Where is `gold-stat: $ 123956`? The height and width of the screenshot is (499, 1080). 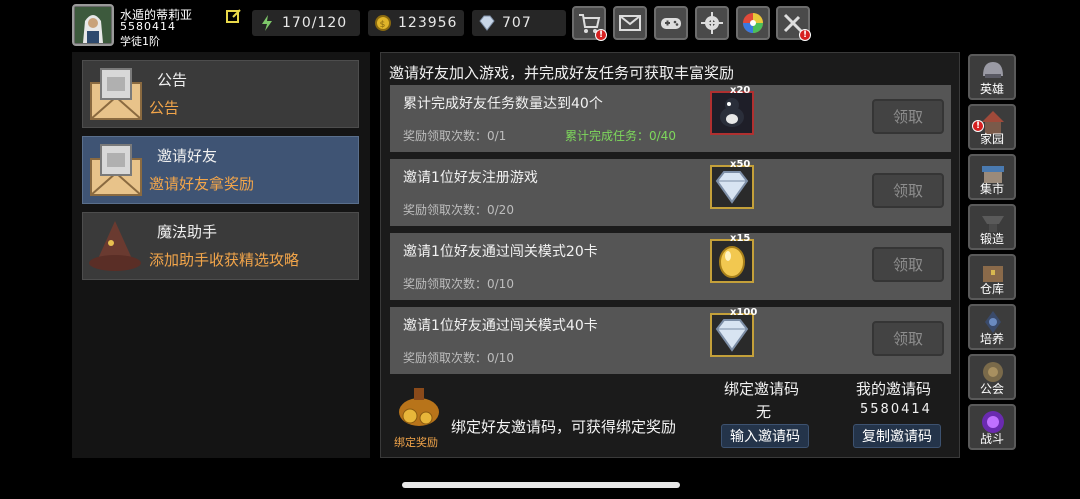 gold-stat: $ 123956 is located at coordinates (416, 23).